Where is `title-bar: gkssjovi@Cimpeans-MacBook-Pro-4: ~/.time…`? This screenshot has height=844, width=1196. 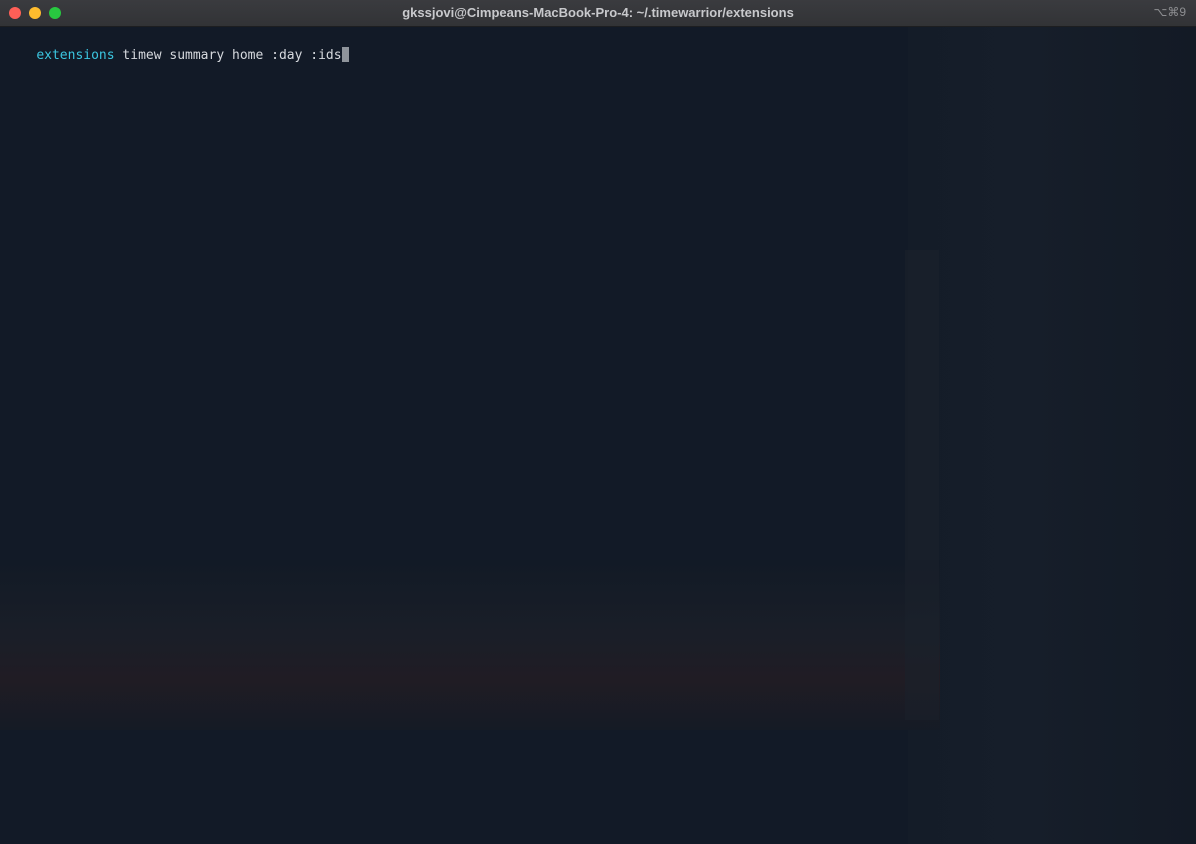 title-bar: gkssjovi@Cimpeans-MacBook-Pro-4: ~/.time… is located at coordinates (598, 13).